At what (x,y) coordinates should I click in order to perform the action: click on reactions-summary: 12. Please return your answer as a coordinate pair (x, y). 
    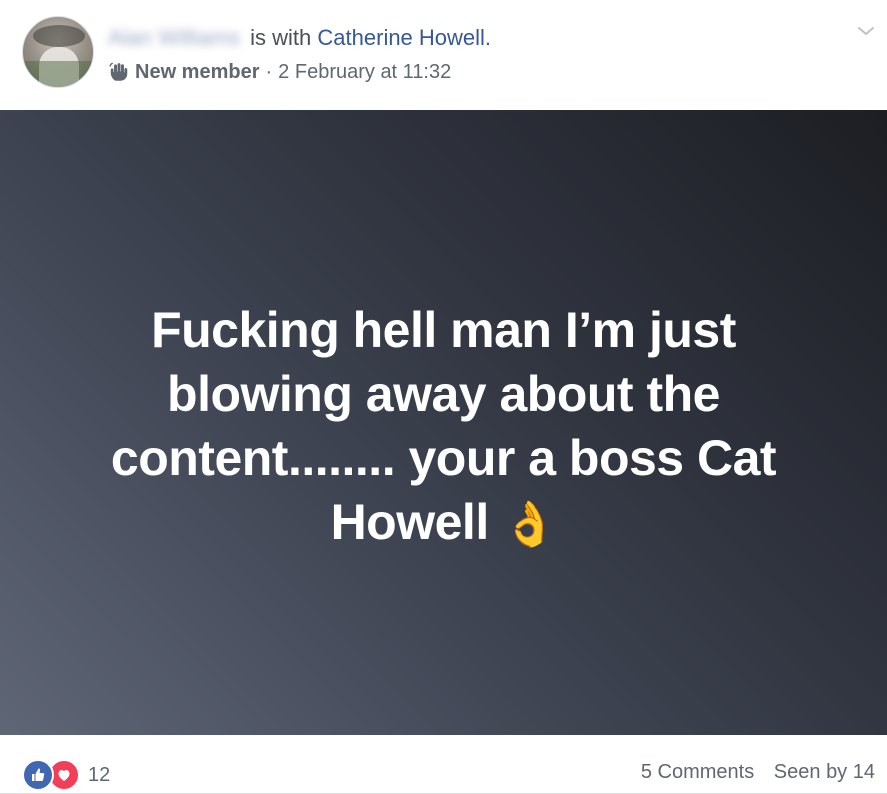
    Looking at the image, I should click on (66, 775).